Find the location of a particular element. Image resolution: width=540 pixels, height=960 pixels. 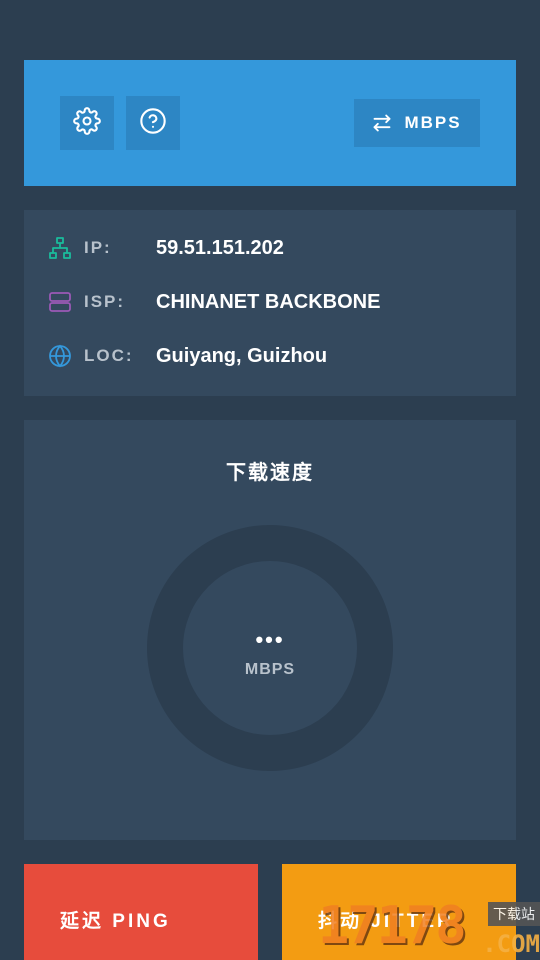

header-card: MBPS is located at coordinates (270, 123).